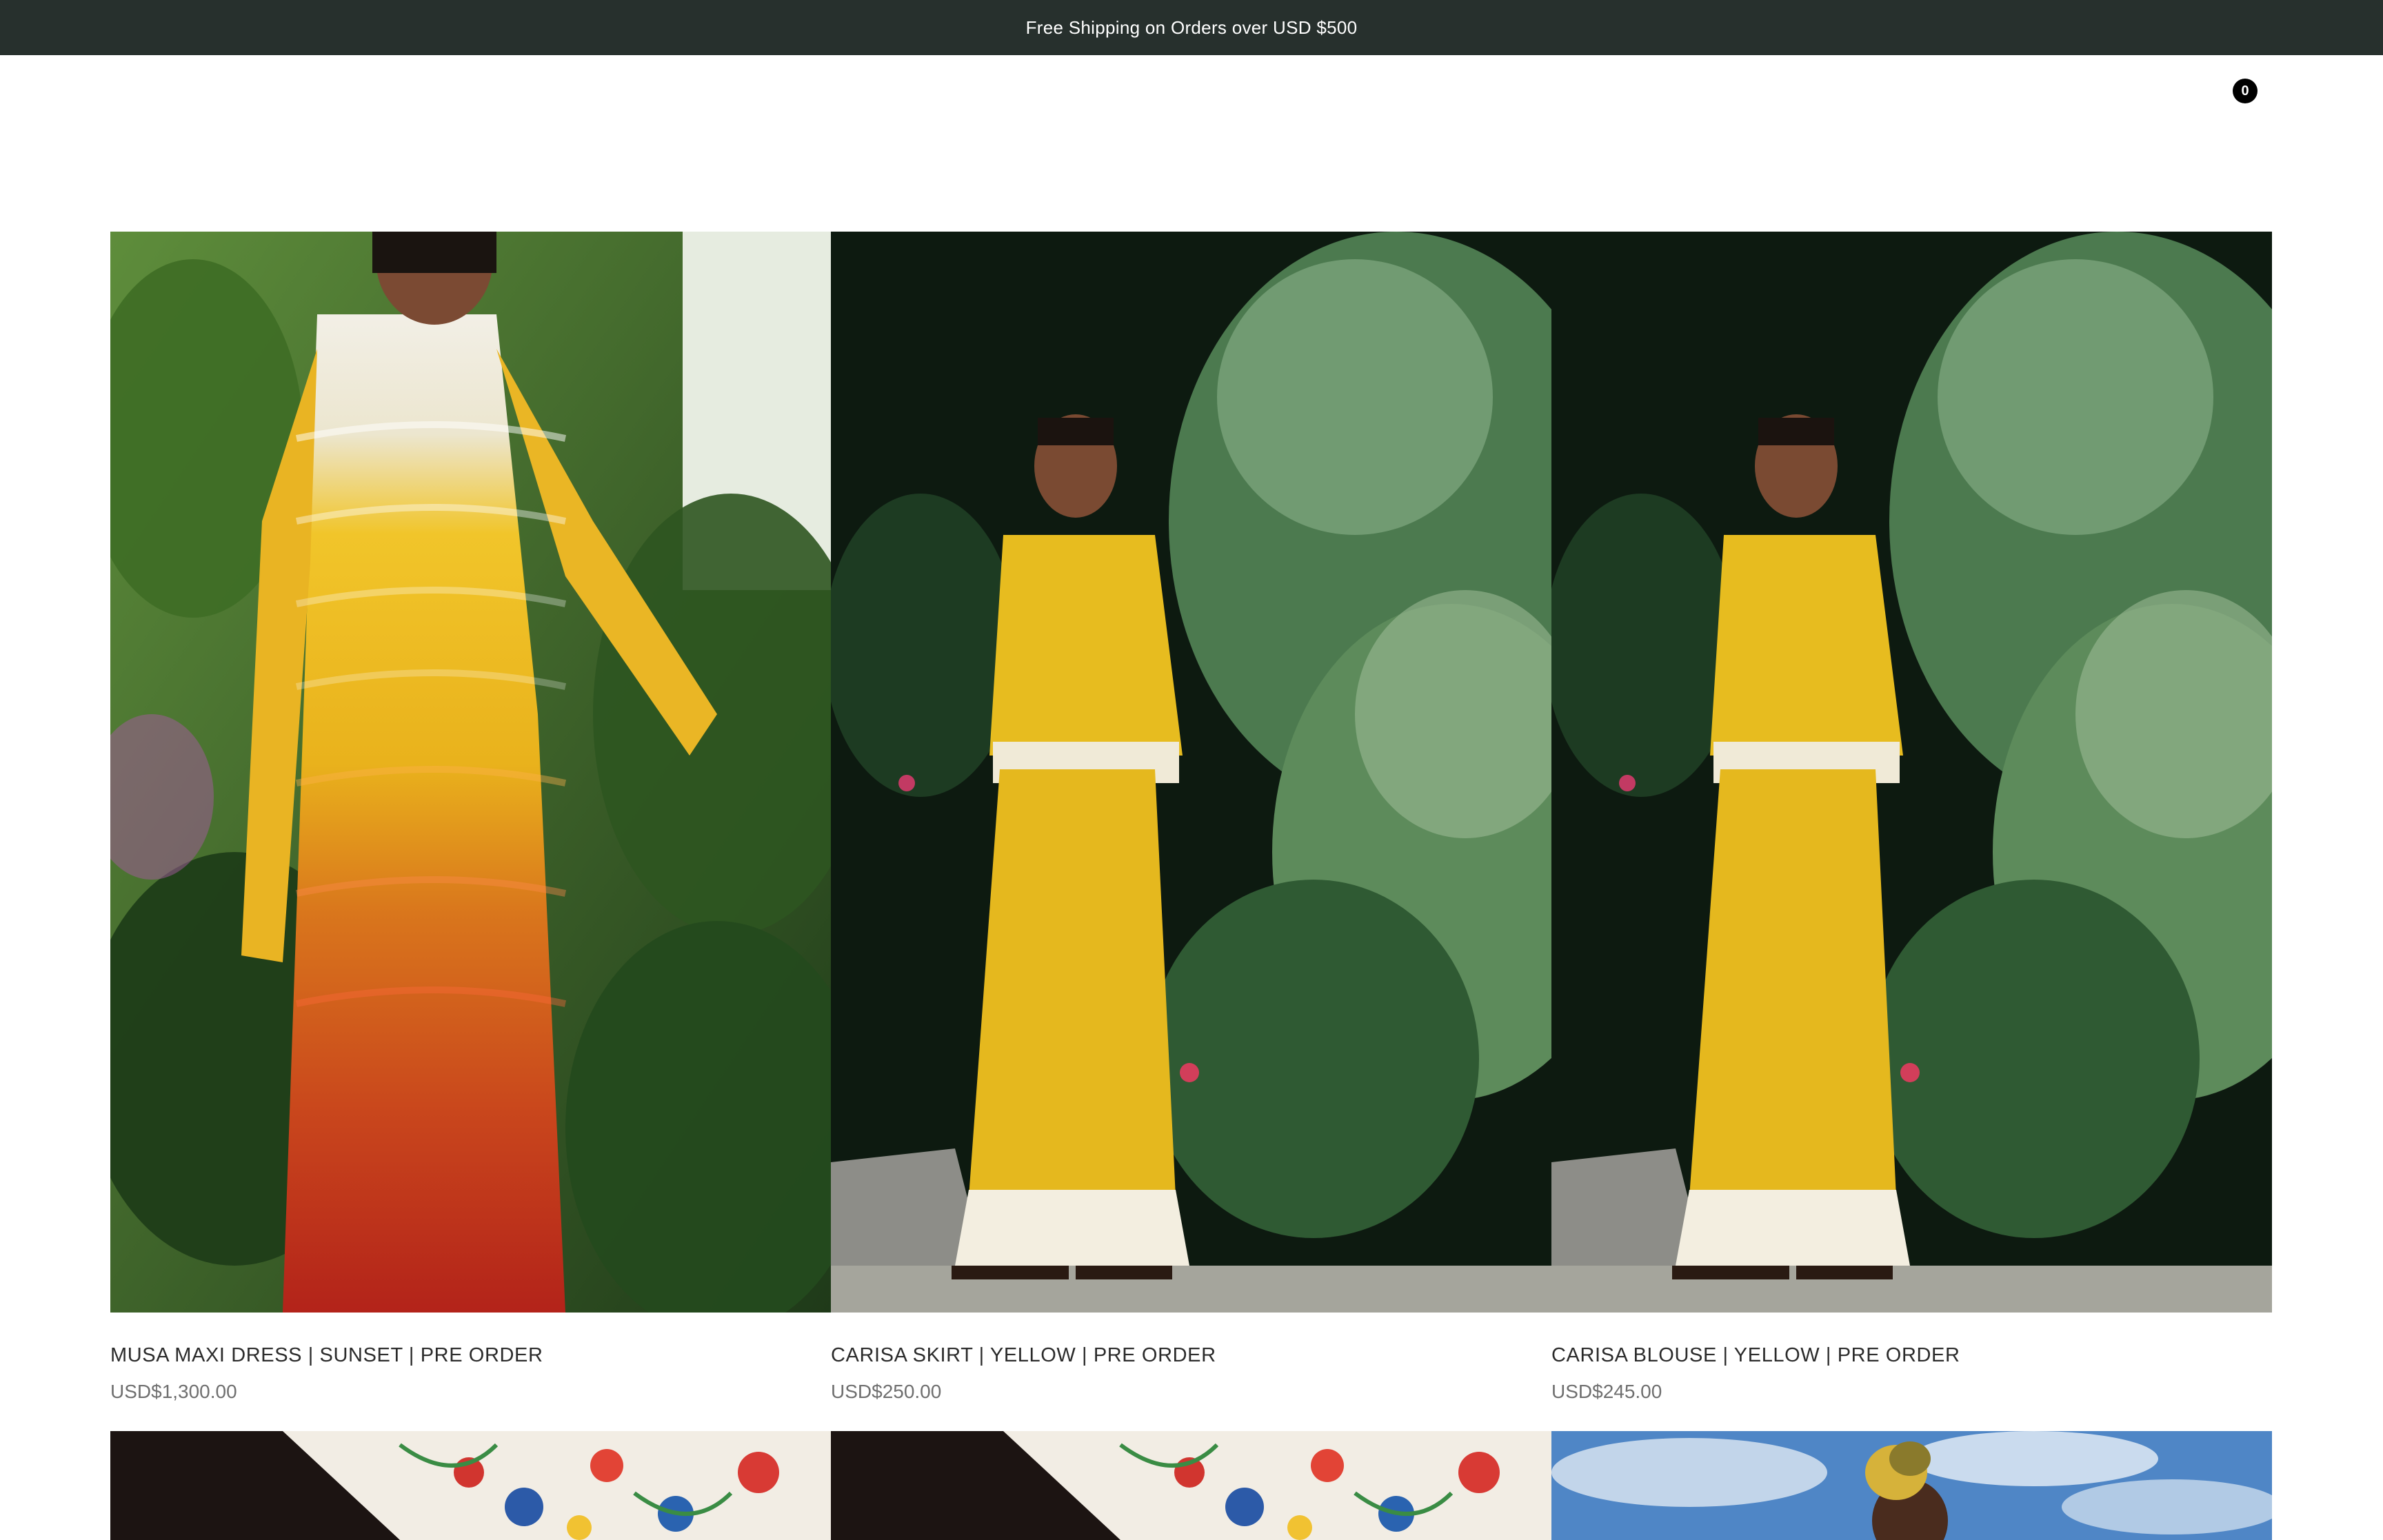  I want to click on cart-count-badge: 0, so click(2245, 91).